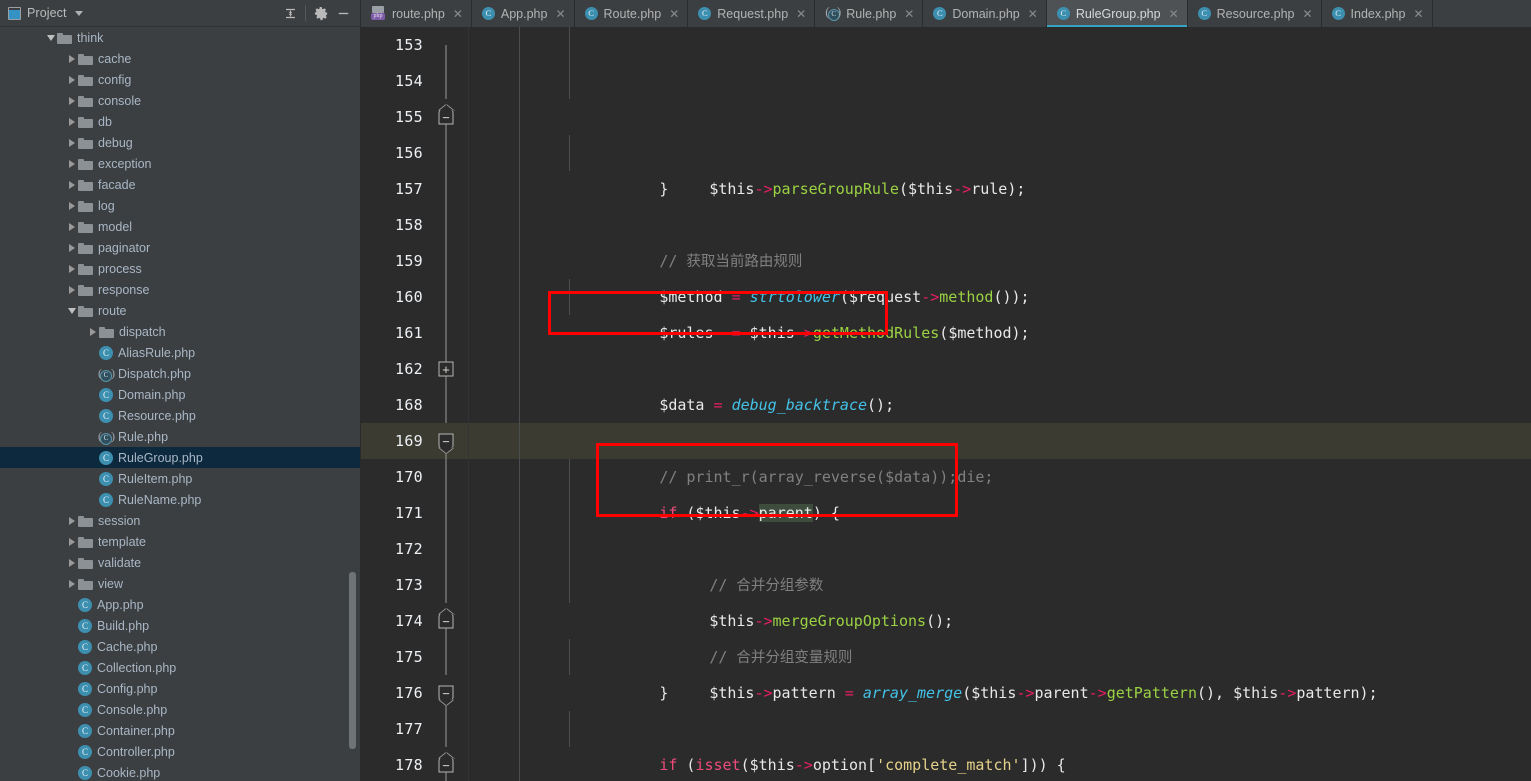 This screenshot has height=781, width=1531. What do you see at coordinates (1000, 220) in the screenshot?
I see `code-content: // 获取当前路由规则` at bounding box center [1000, 220].